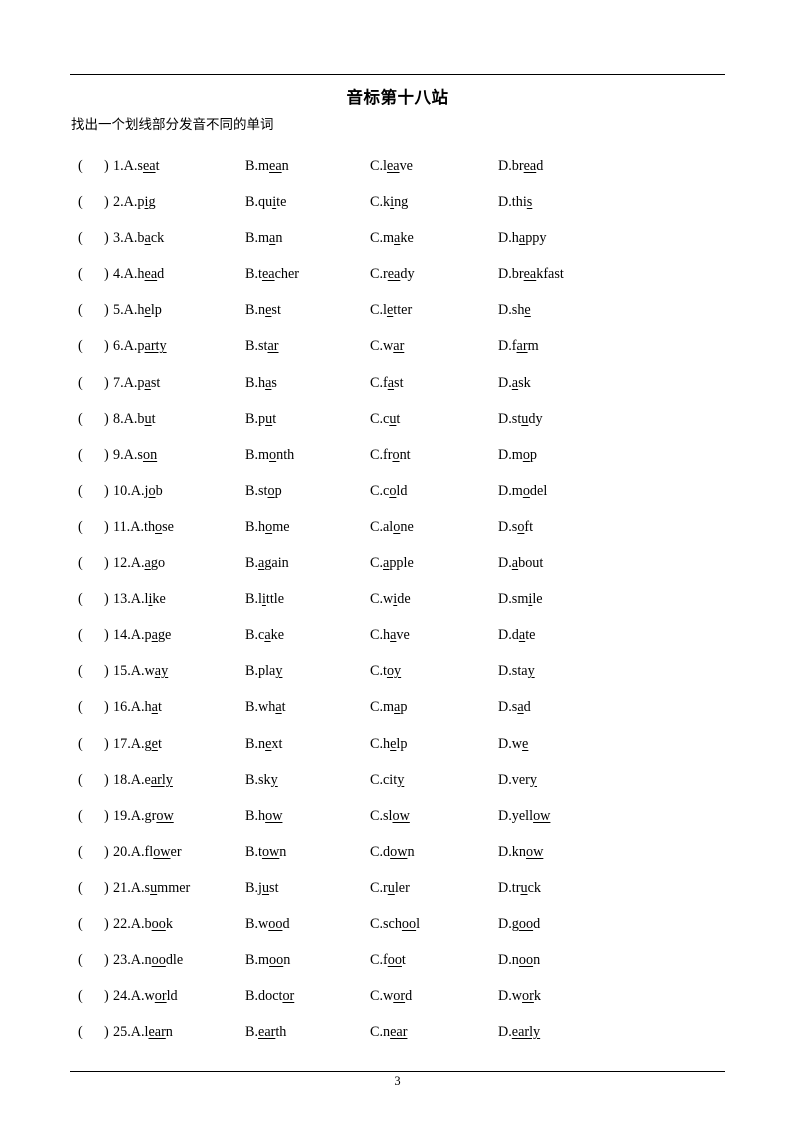  I want to click on option-b-q12: B.again, so click(267, 563).